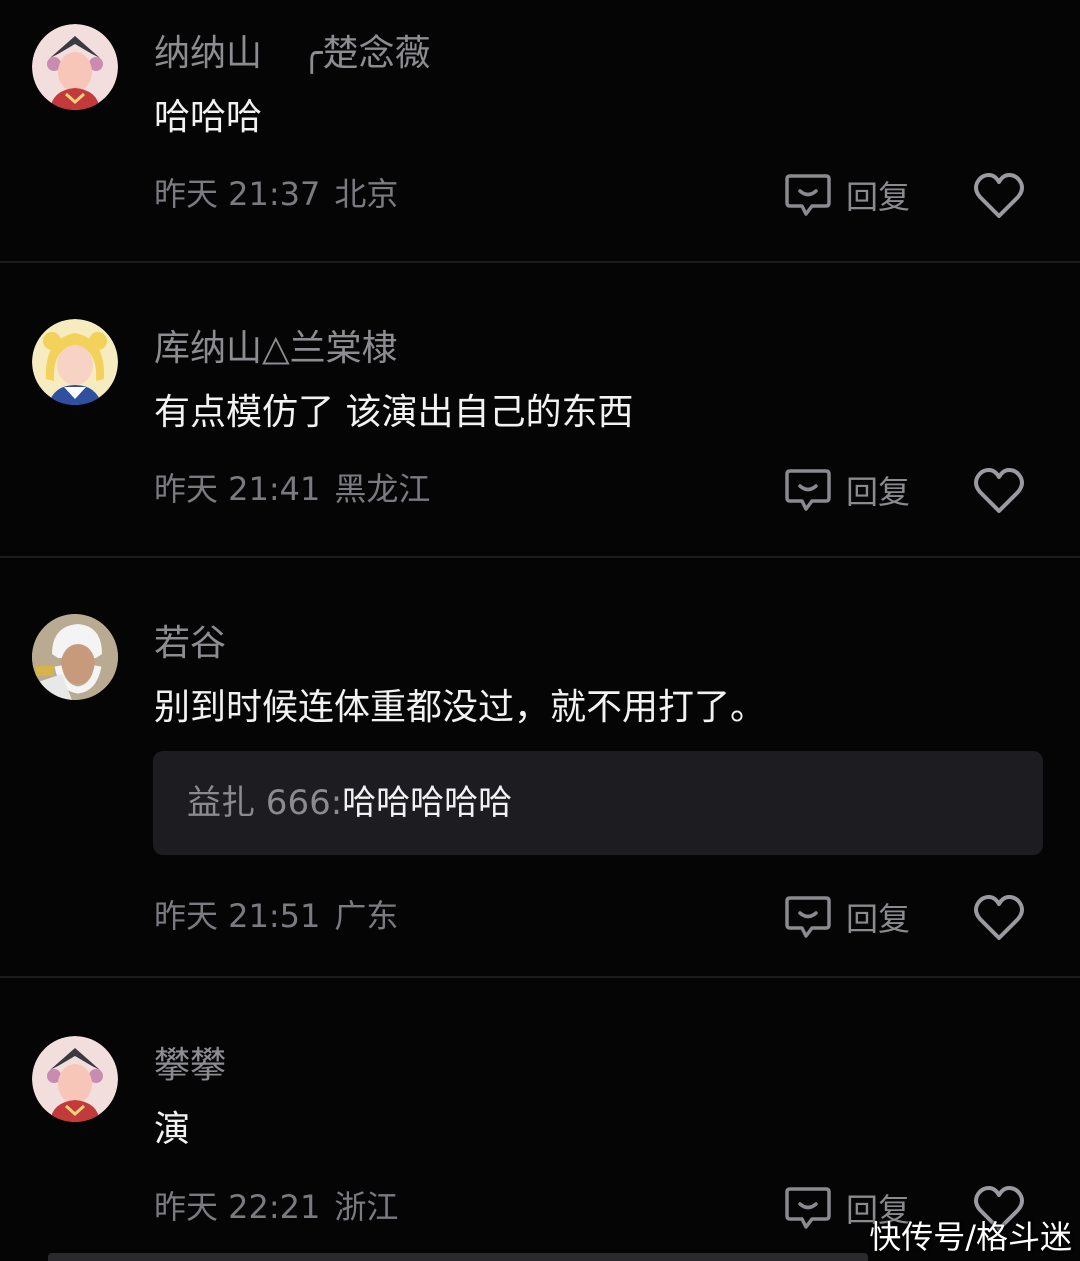  I want to click on watermark: 快传号/格斗迷, so click(970, 1237).